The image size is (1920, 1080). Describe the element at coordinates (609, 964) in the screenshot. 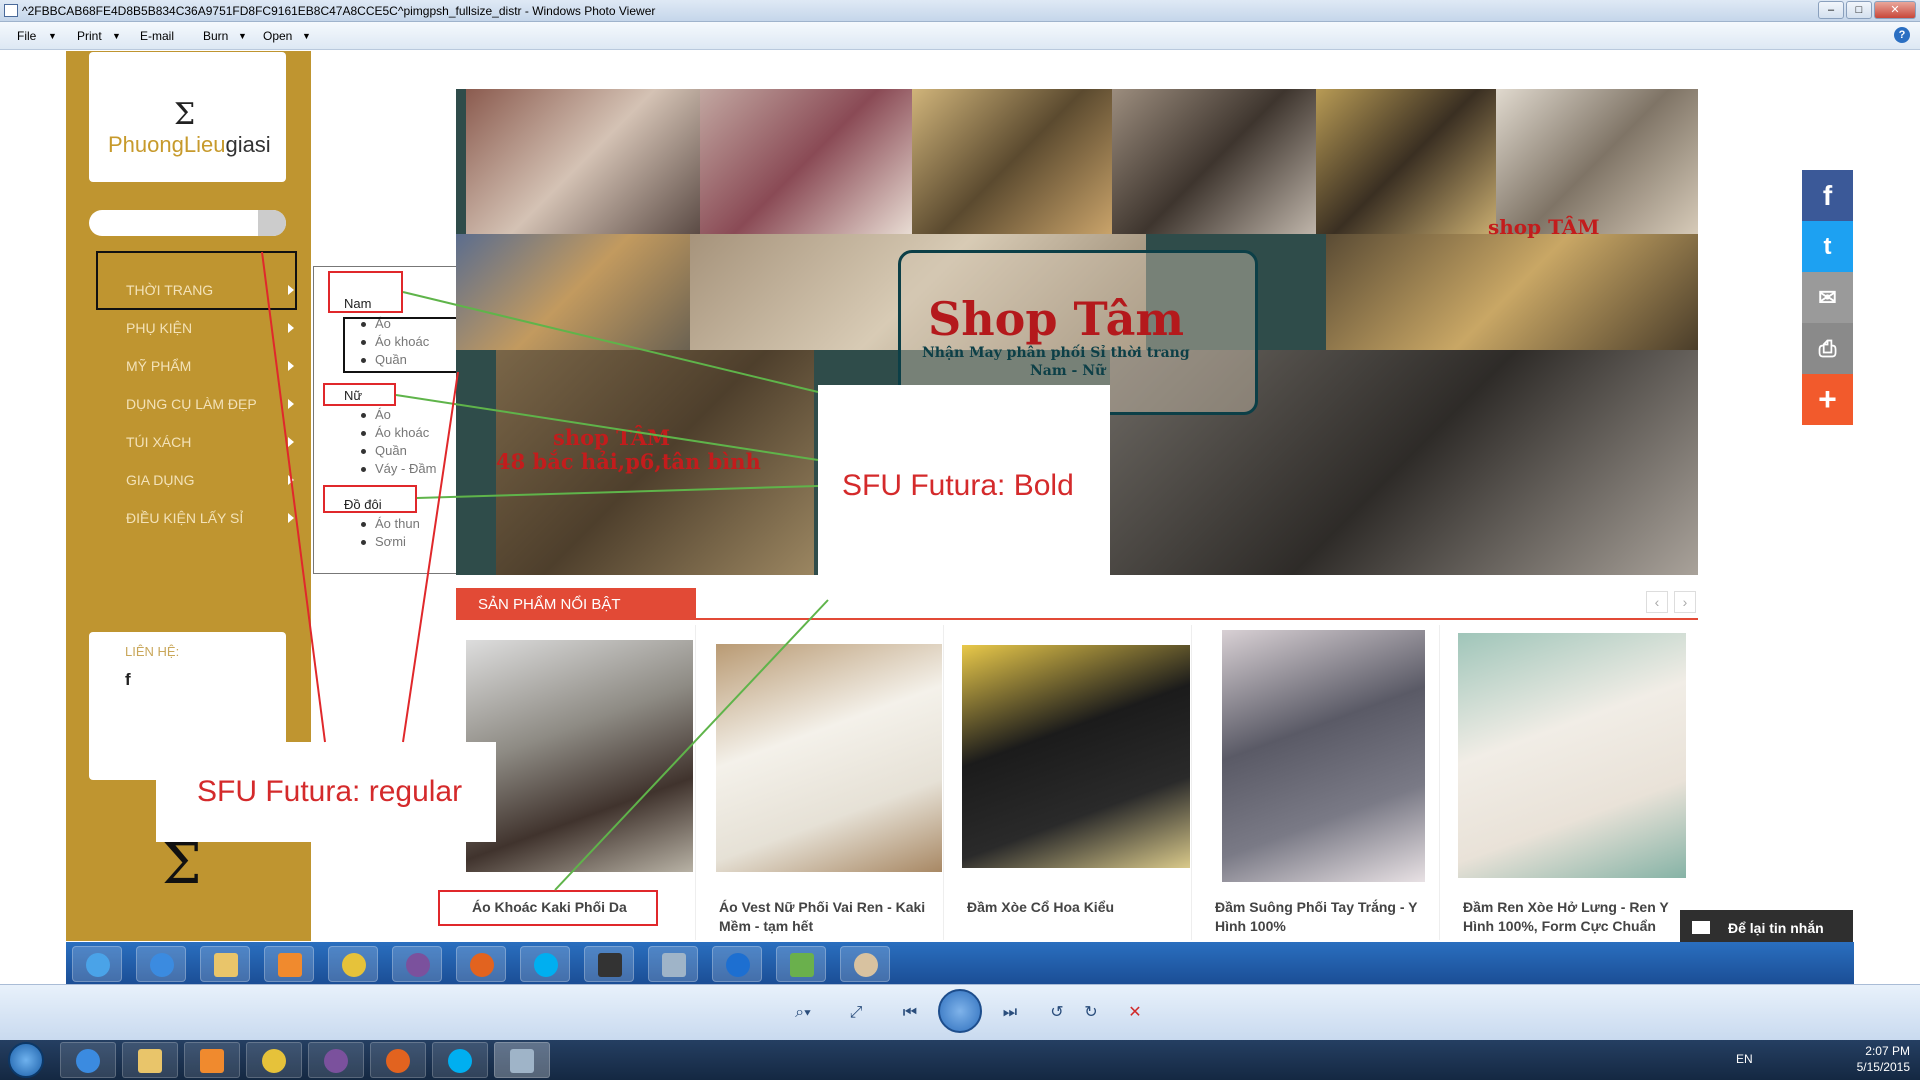

I see `app-icon` at that location.